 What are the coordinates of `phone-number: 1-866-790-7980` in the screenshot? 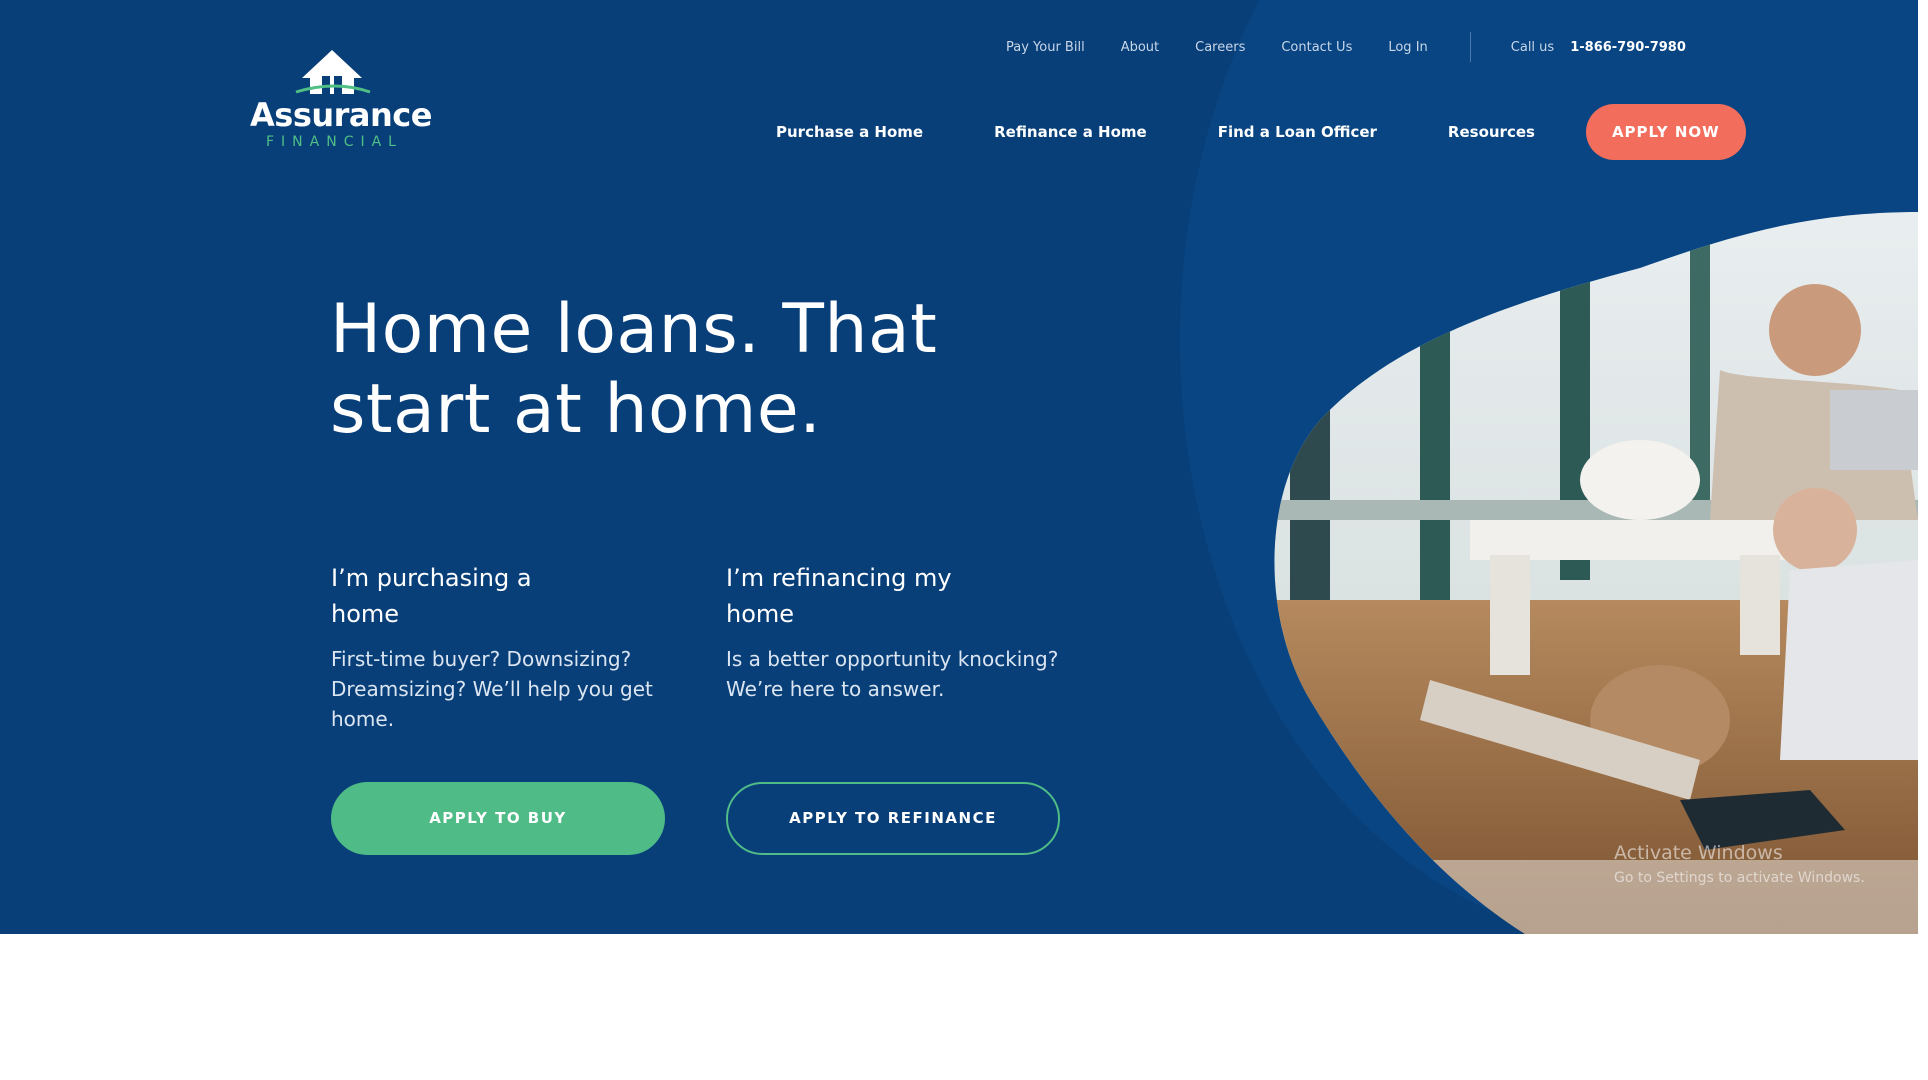 It's located at (1628, 47).